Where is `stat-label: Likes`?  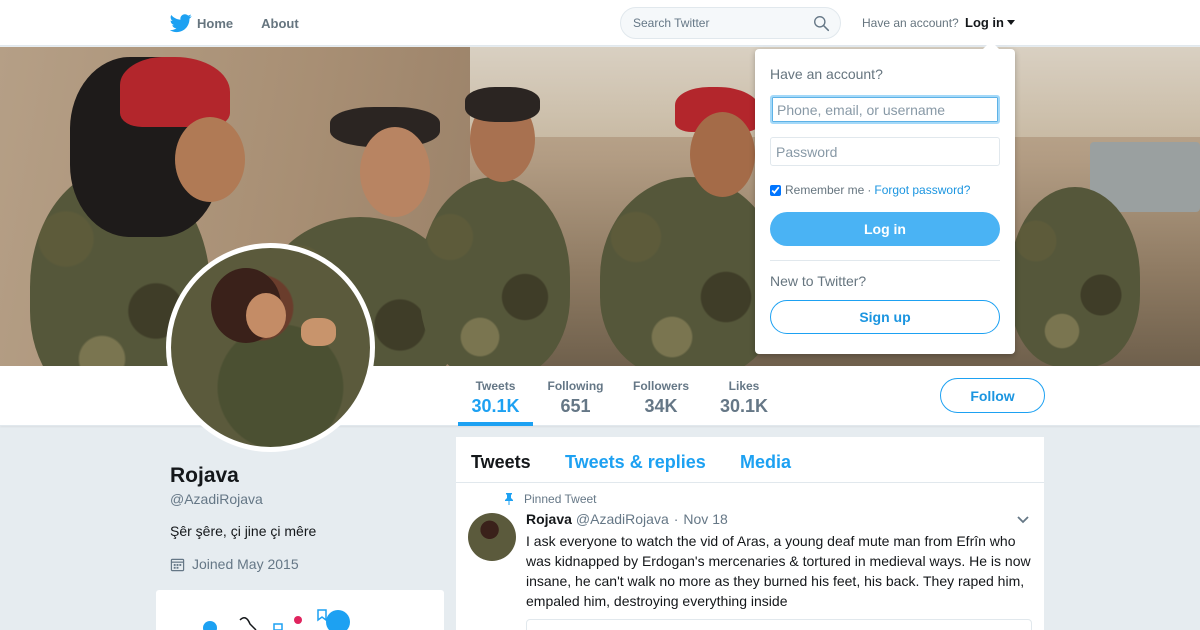 stat-label: Likes is located at coordinates (744, 386).